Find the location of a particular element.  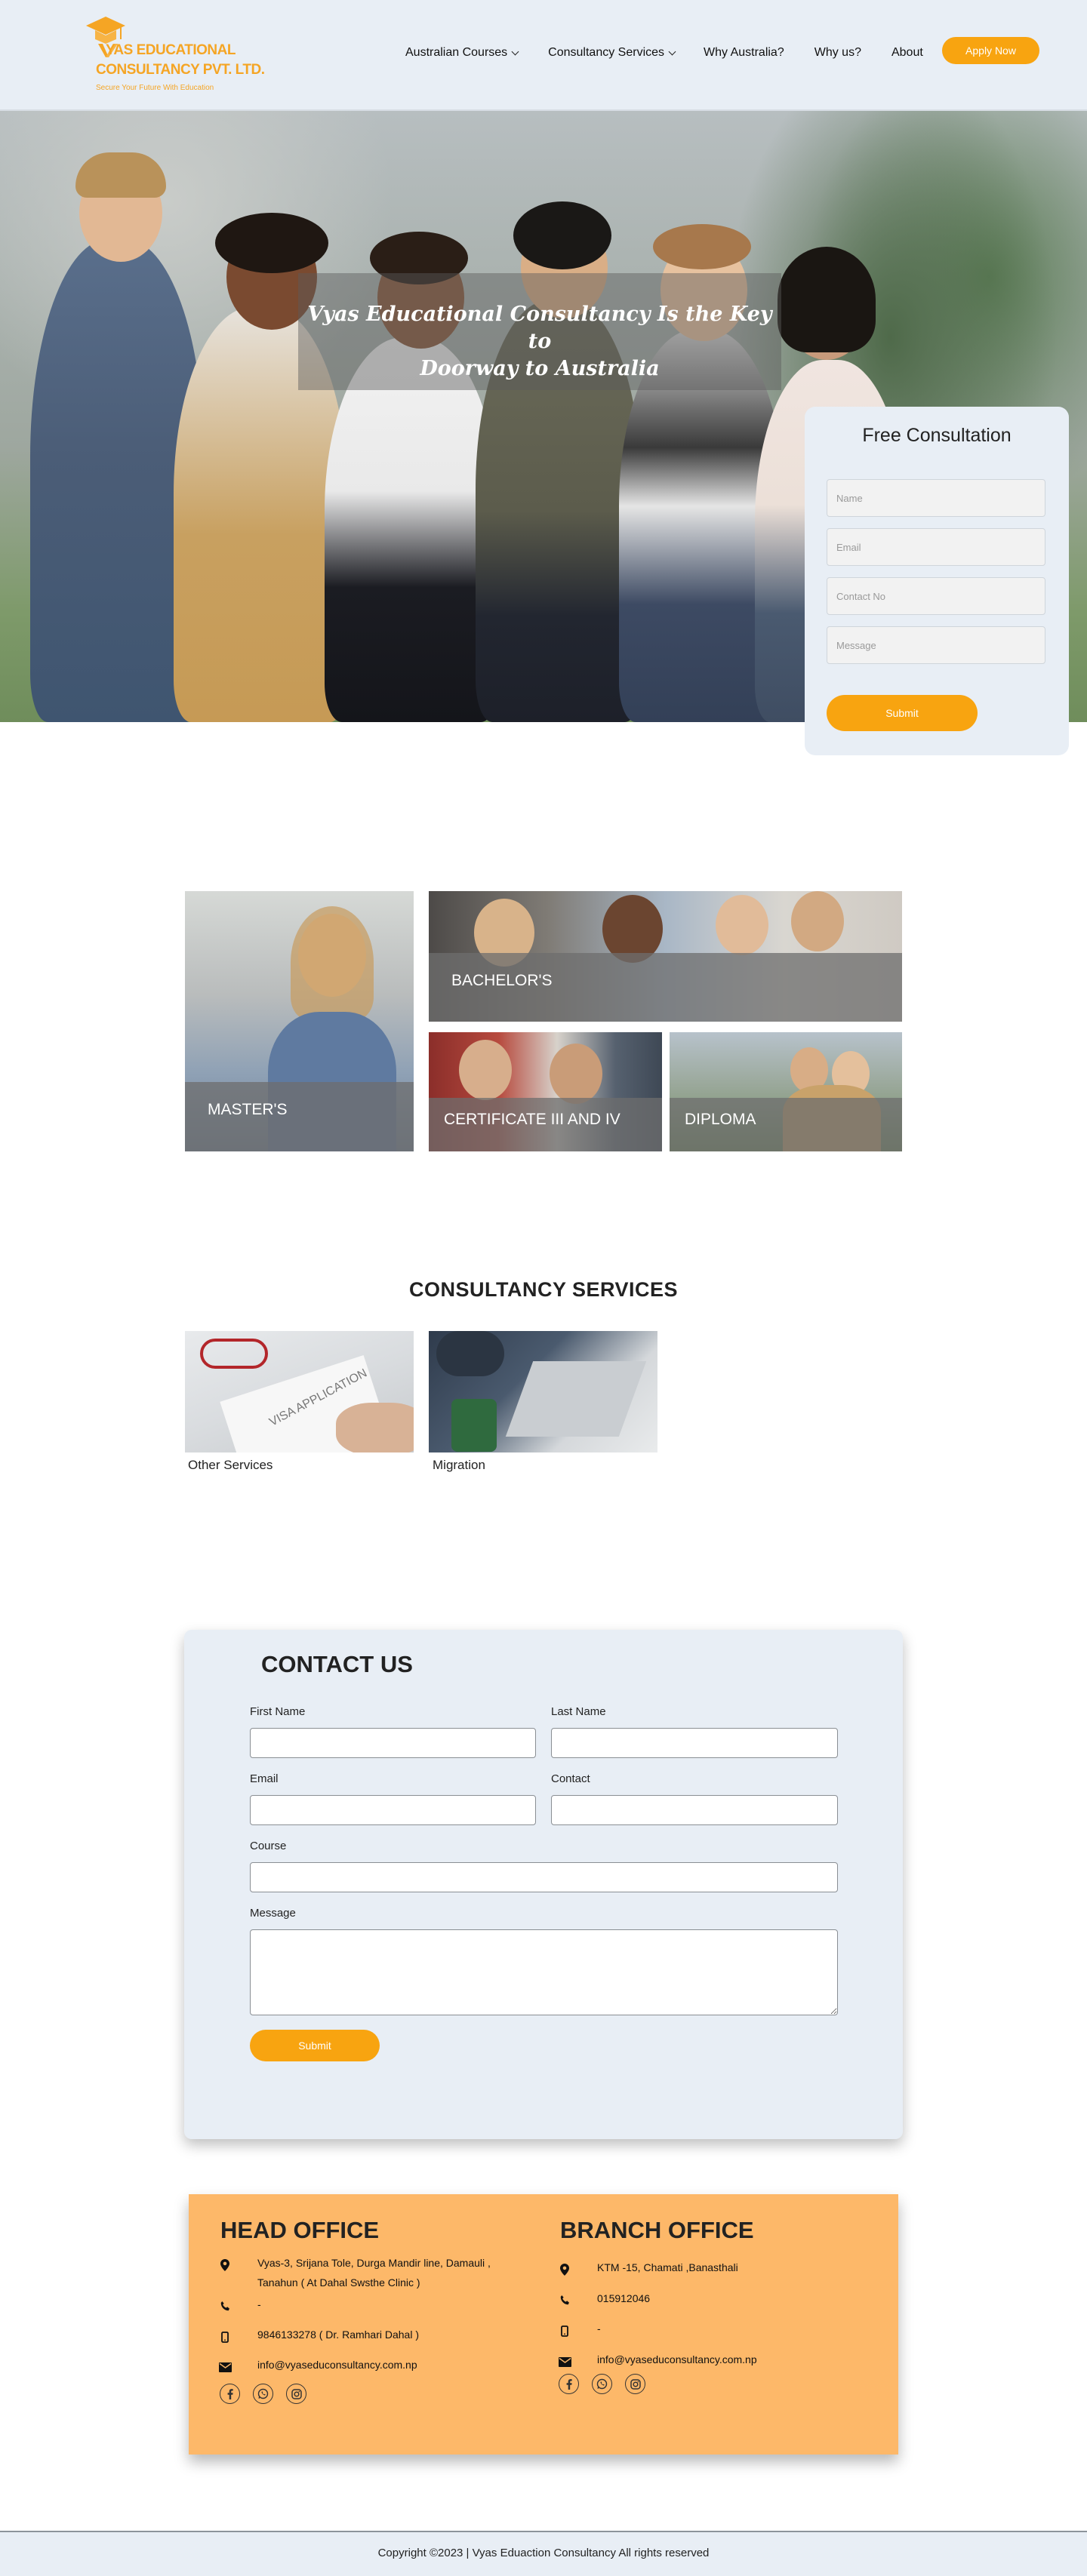

email-label: Email is located at coordinates (264, 1778).